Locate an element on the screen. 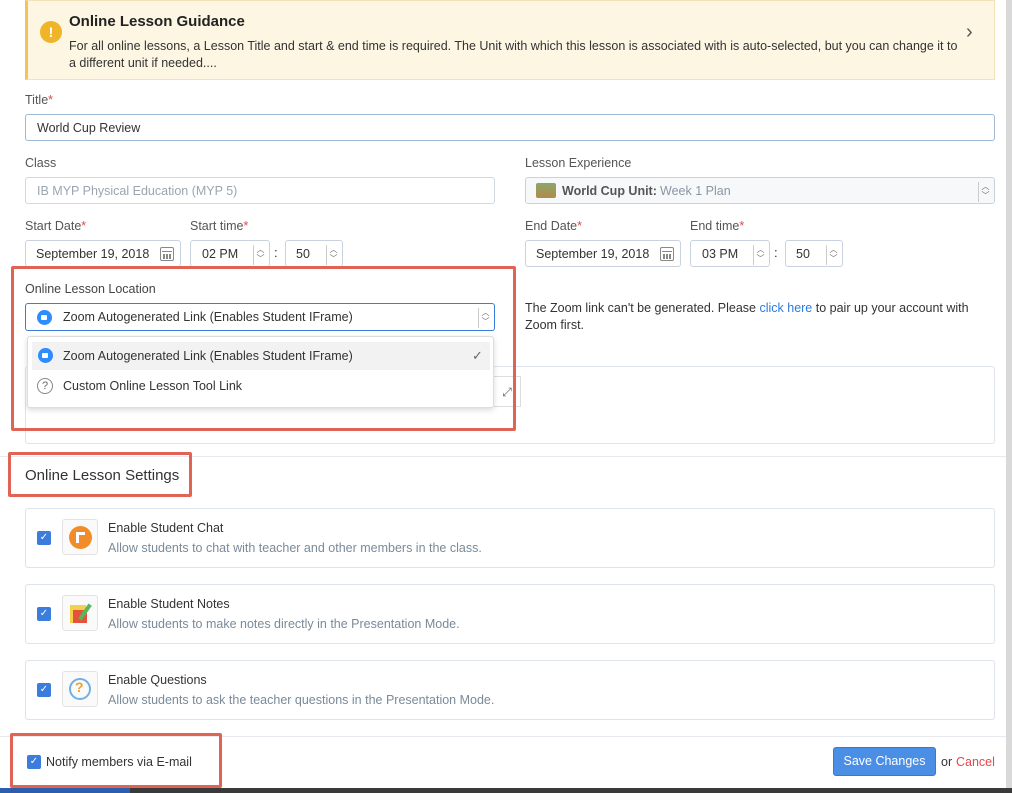  start-hour-select: 02 PM ︿ ﹀ is located at coordinates (230, 253).